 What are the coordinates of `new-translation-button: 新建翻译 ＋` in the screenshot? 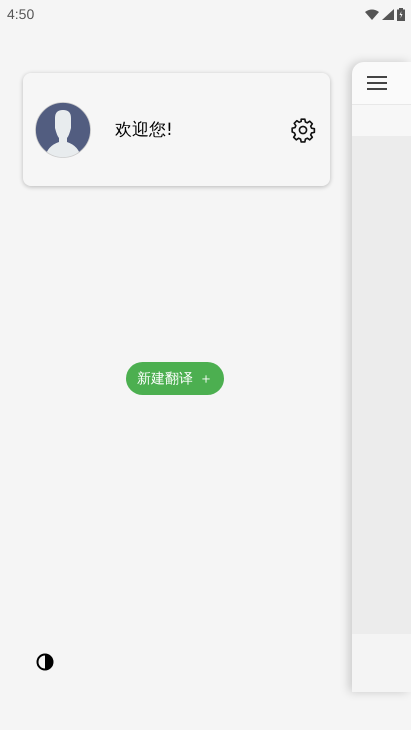 It's located at (175, 378).